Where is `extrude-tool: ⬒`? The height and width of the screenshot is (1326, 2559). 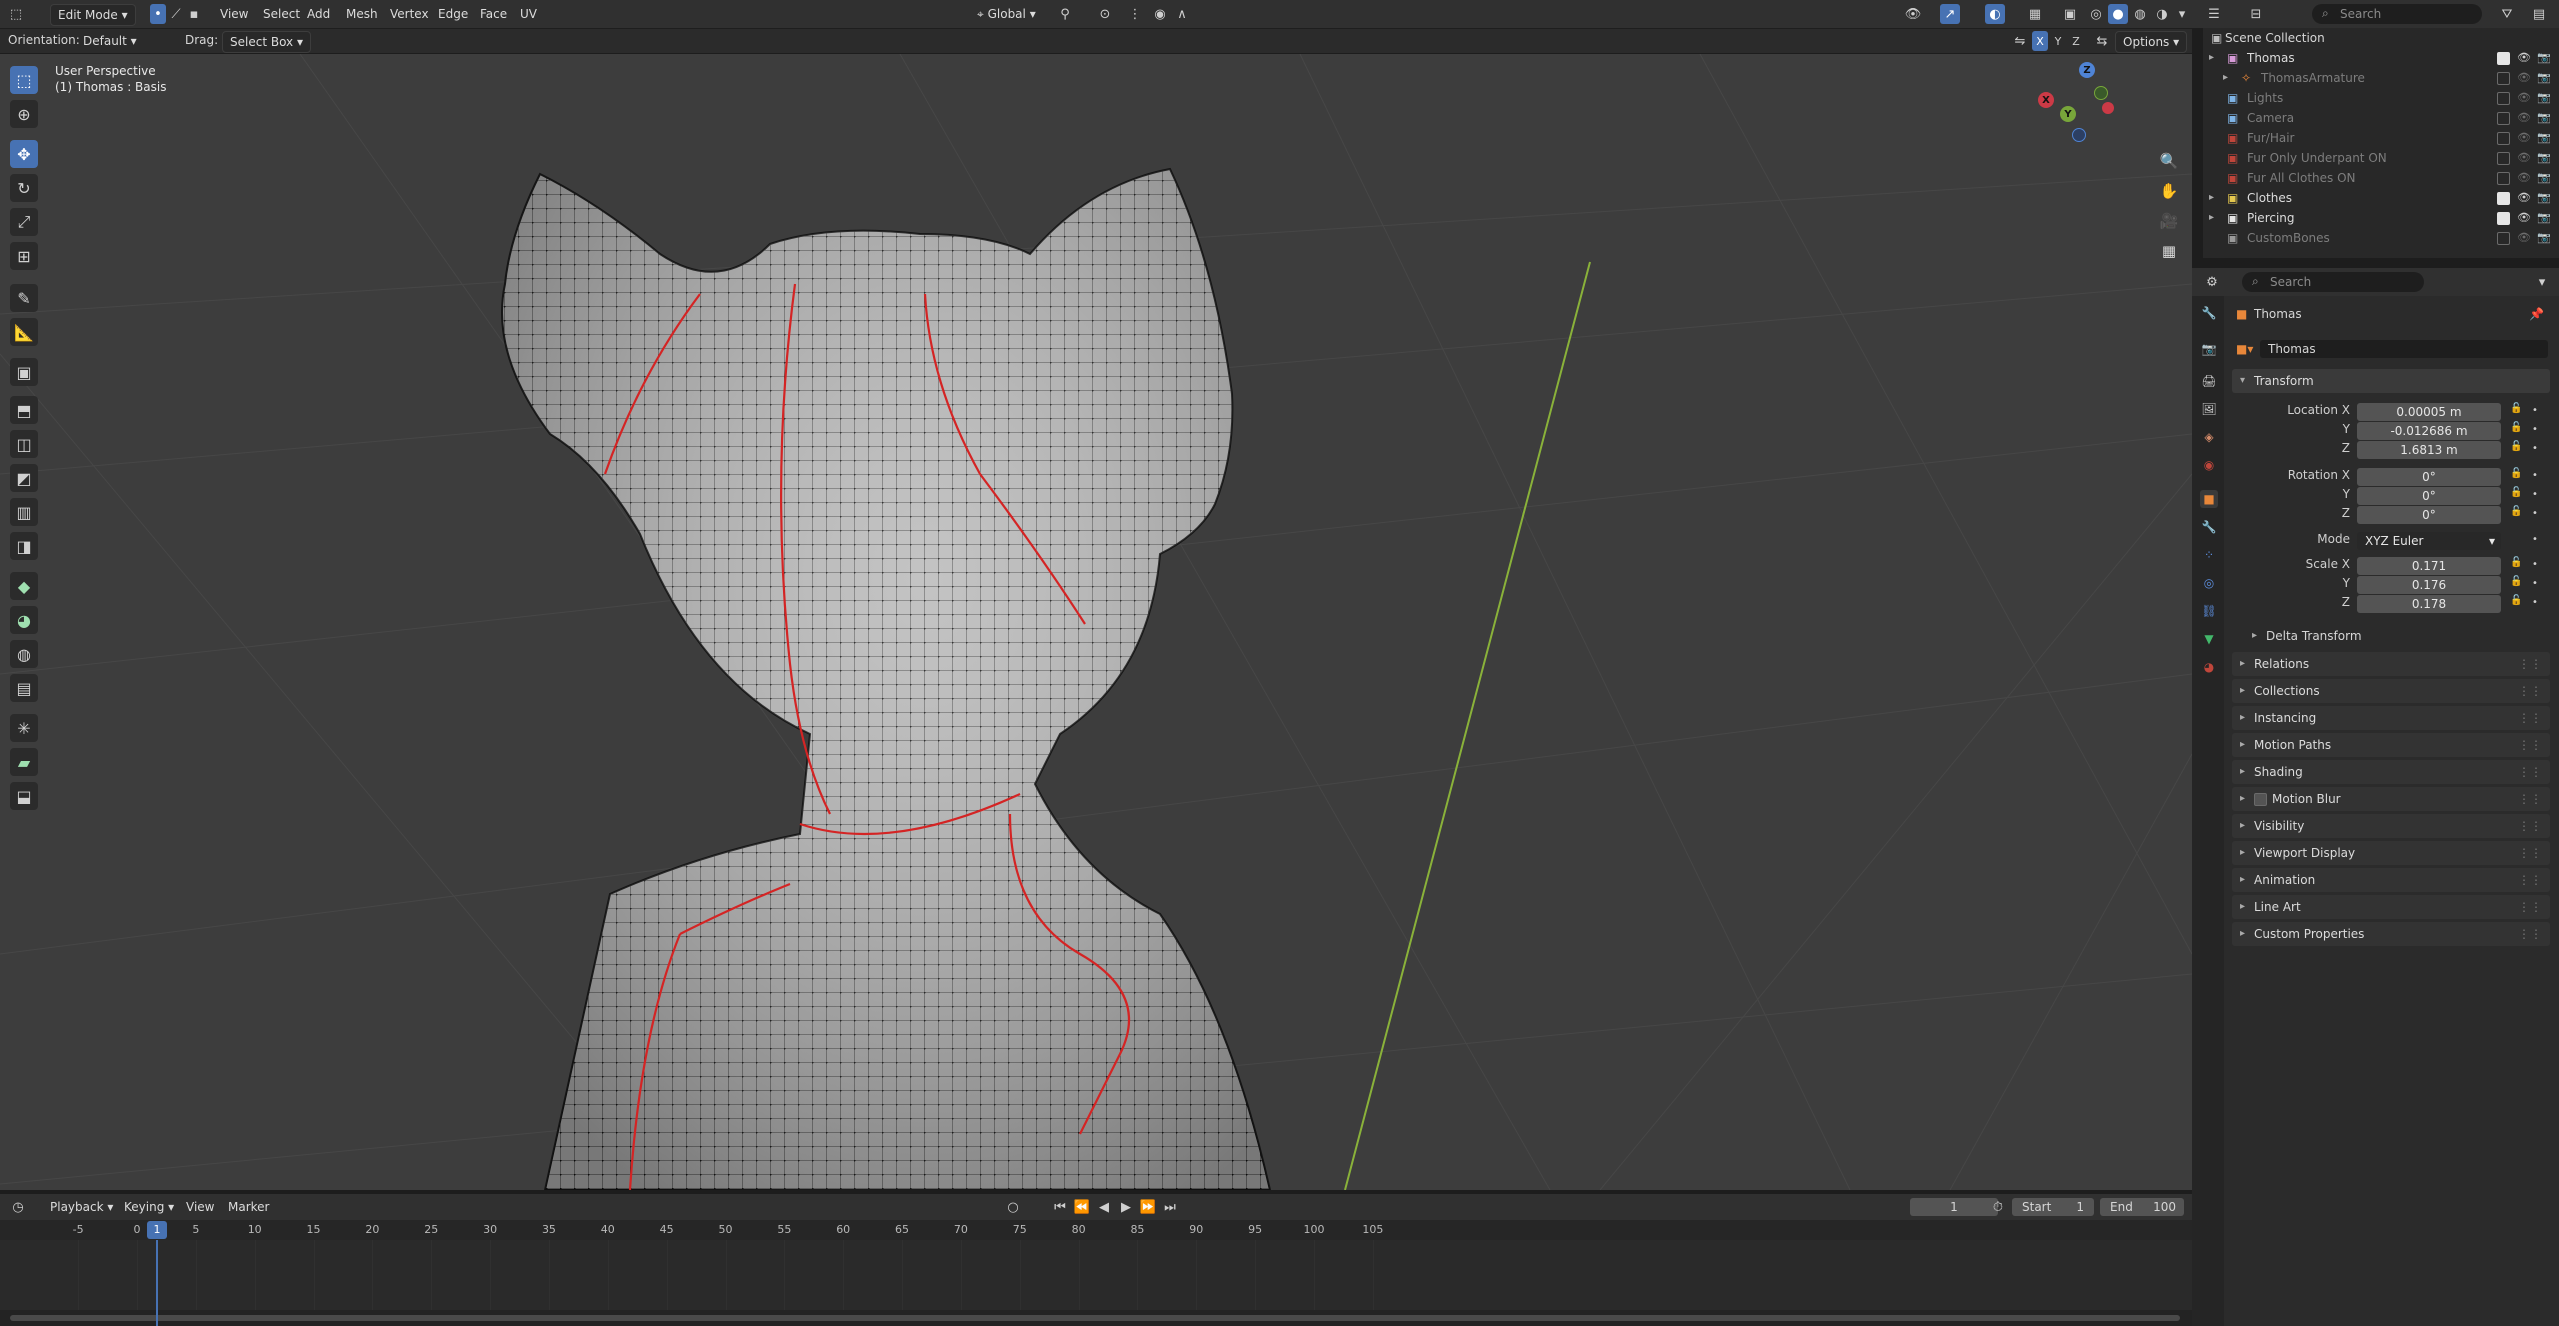
extrude-tool: ⬒ is located at coordinates (24, 410).